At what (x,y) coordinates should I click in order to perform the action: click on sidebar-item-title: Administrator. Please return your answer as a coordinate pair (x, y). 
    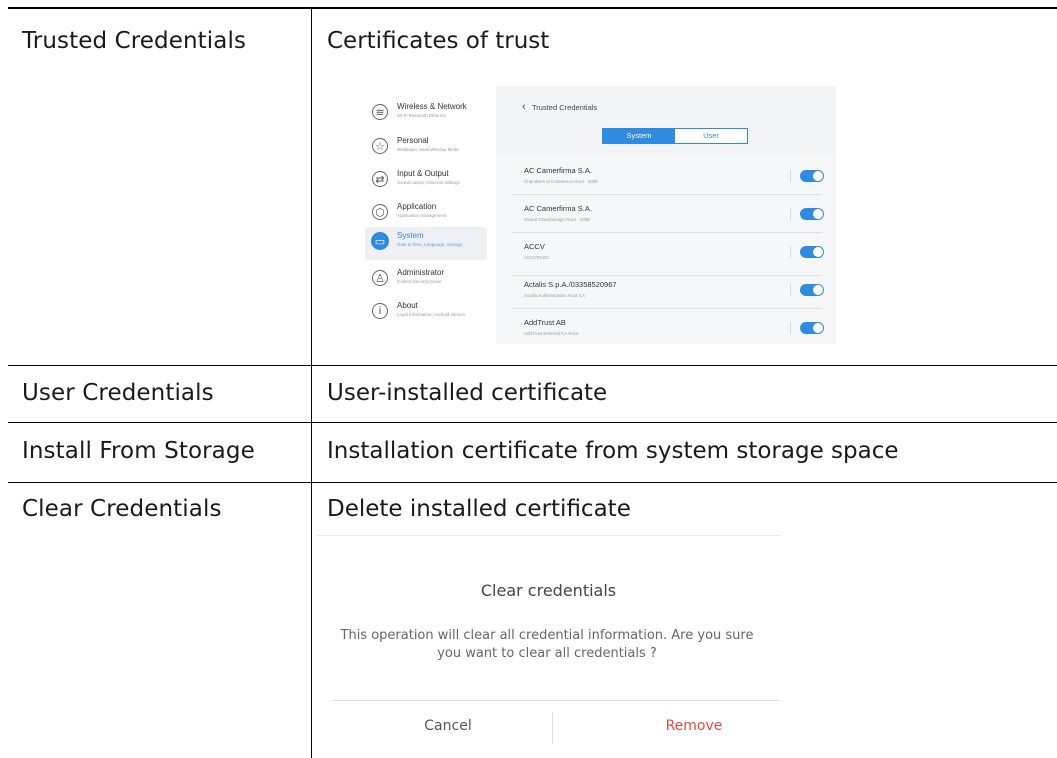
    Looking at the image, I should click on (421, 272).